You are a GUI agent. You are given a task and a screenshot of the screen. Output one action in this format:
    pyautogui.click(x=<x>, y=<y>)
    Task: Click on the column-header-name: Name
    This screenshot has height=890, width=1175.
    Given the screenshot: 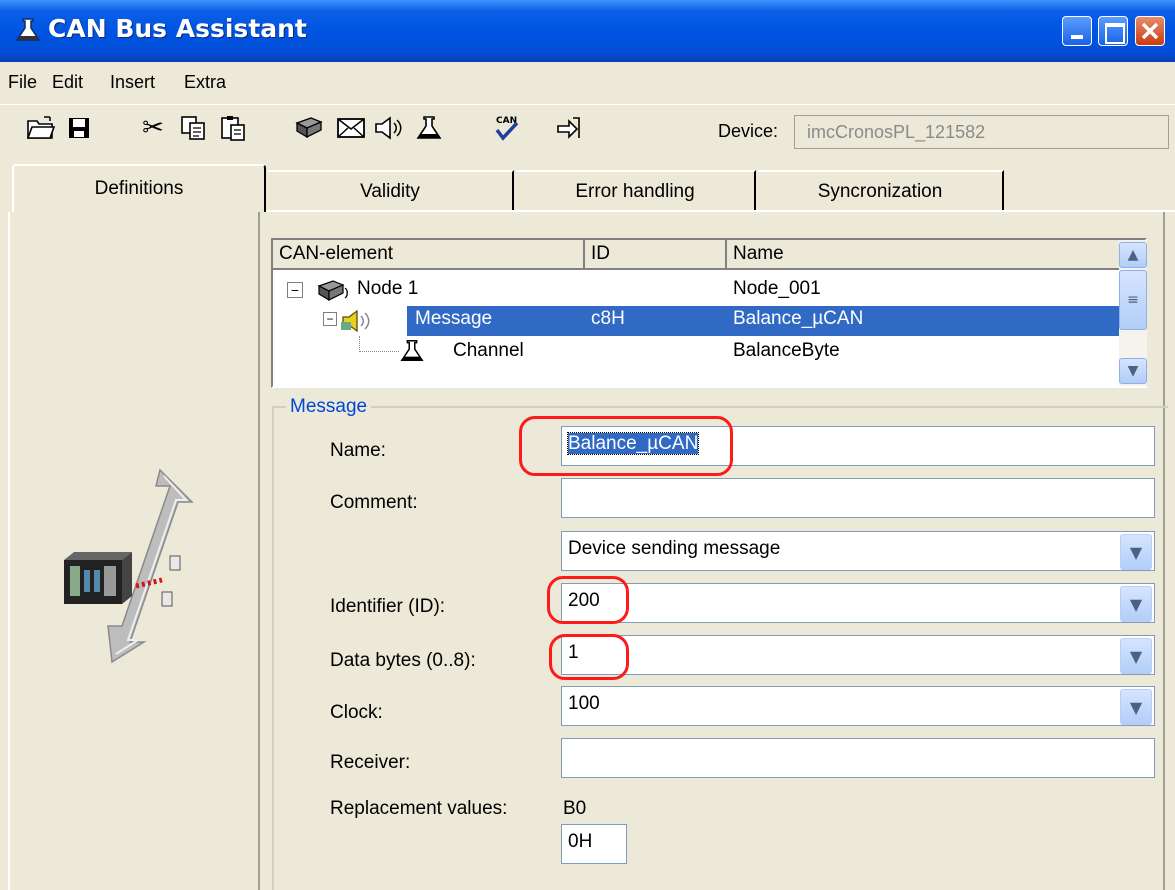 What is the action you would take?
    pyautogui.click(x=923, y=255)
    